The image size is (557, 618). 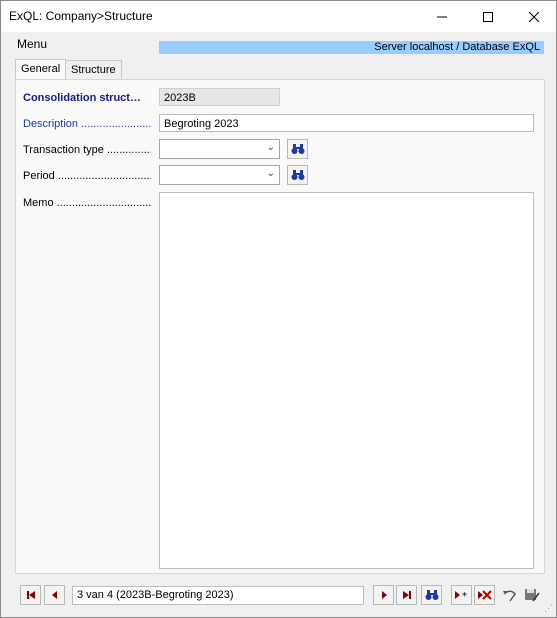 I want to click on title-bar: ExQL: Company>Structure, so click(x=278, y=16).